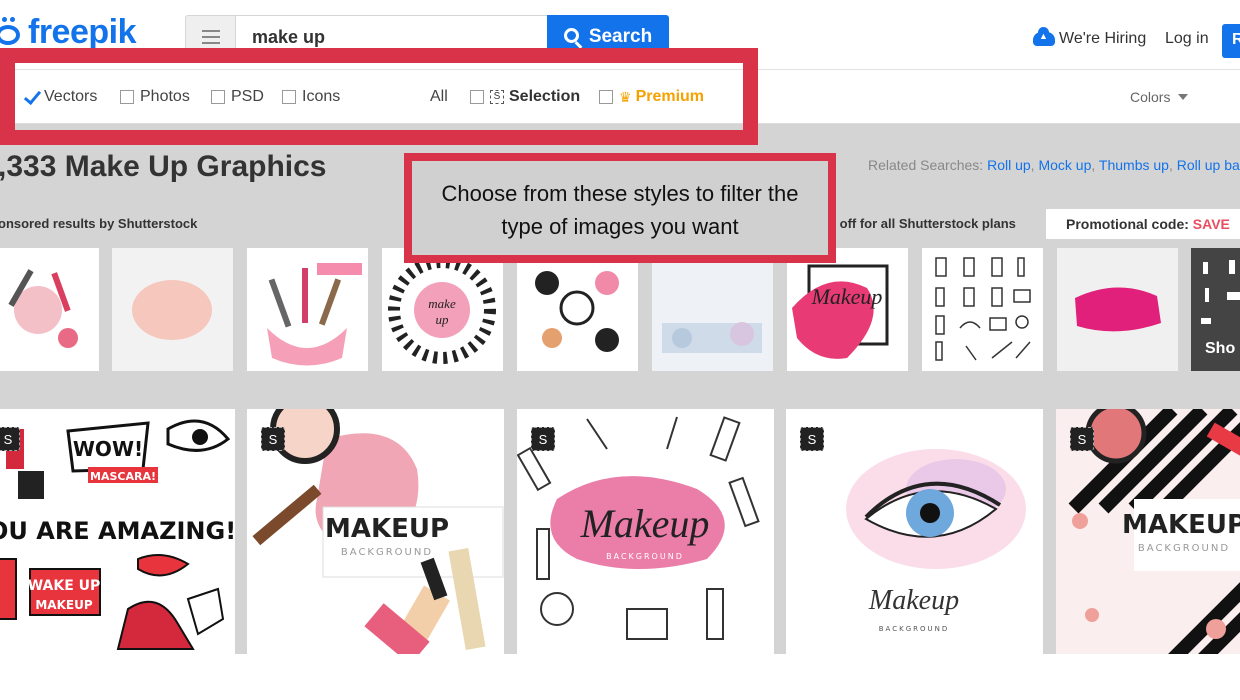 This screenshot has height=700, width=1240. What do you see at coordinates (1150, 97) in the screenshot?
I see `colors-label: Colors` at bounding box center [1150, 97].